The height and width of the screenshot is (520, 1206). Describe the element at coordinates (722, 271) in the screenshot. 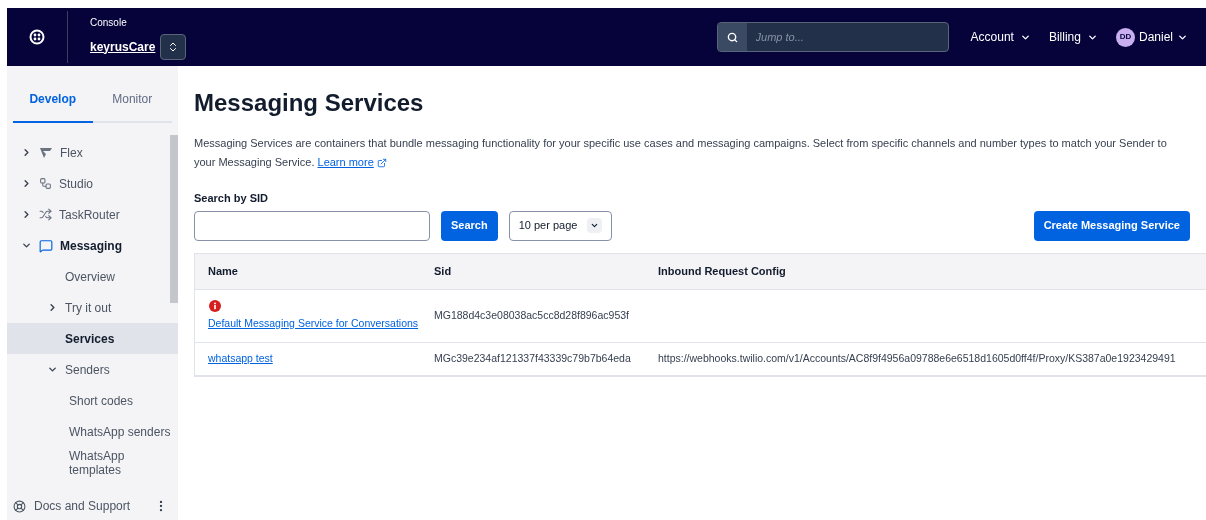

I see `column-header: Inbound Request Config` at that location.